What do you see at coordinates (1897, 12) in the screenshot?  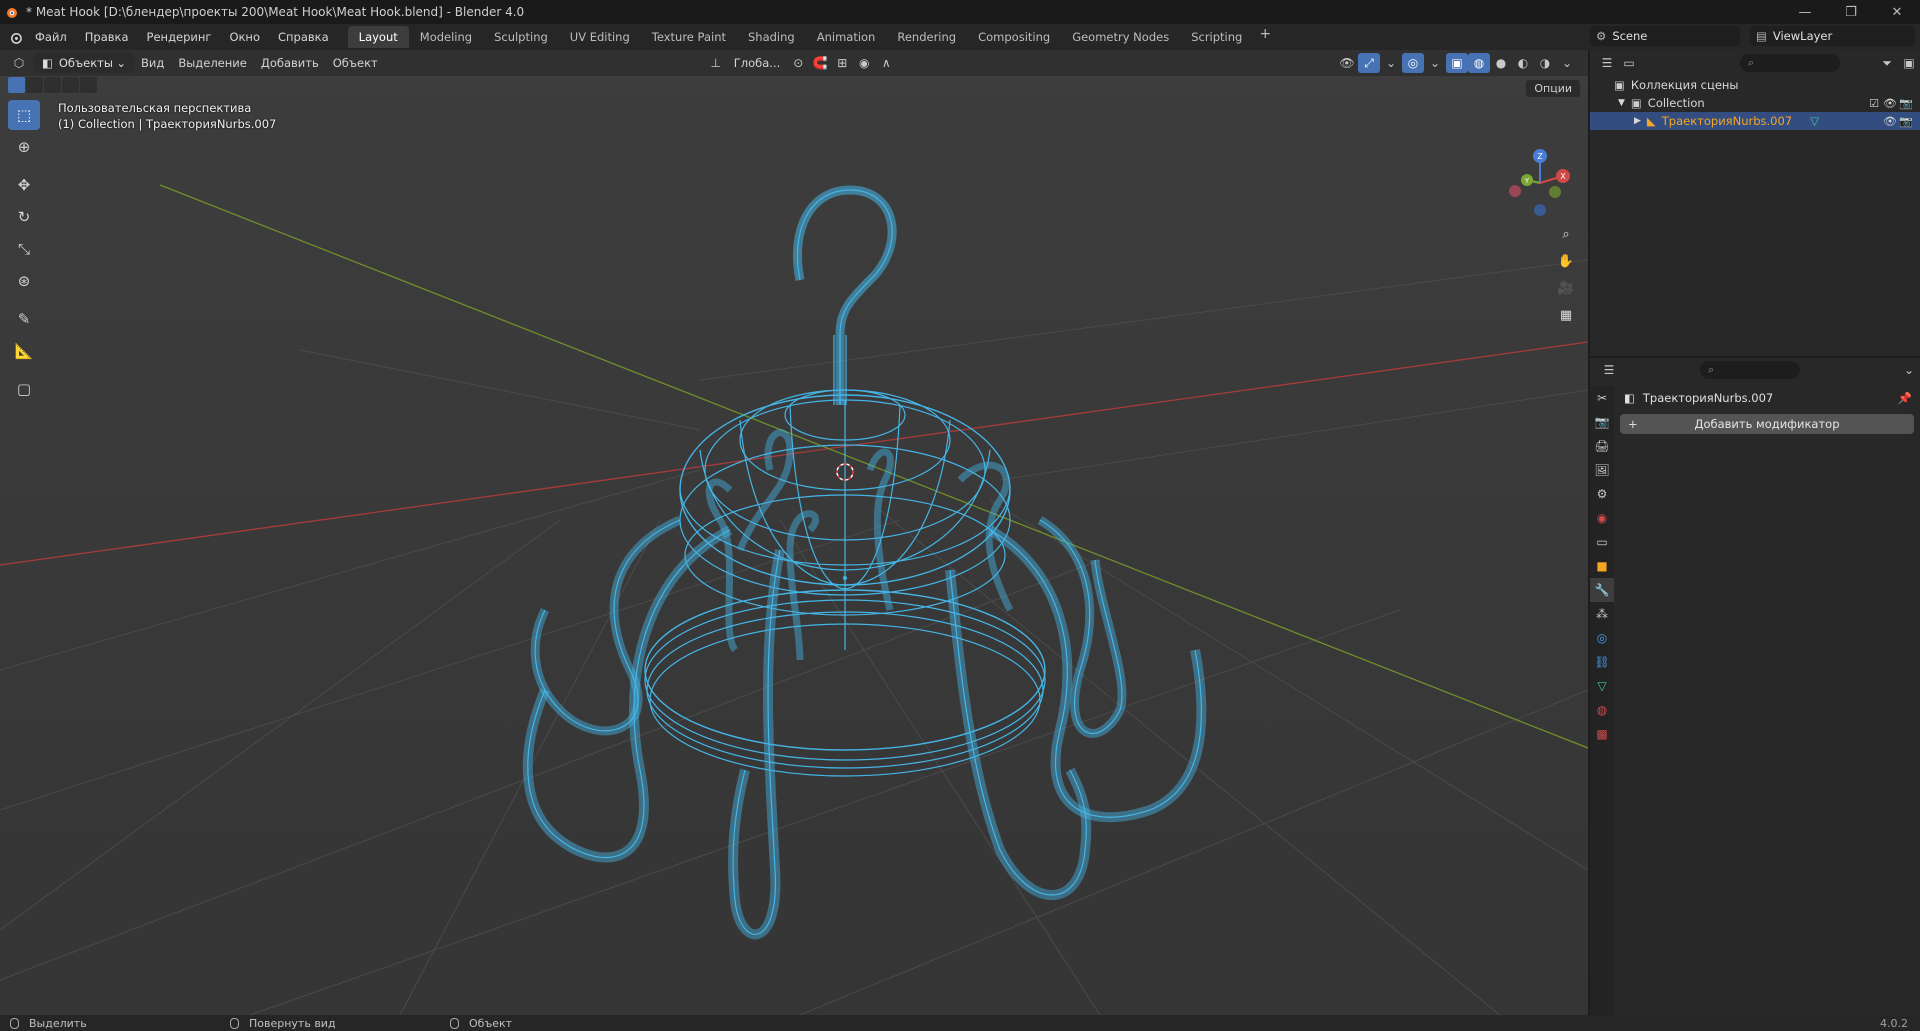 I see `close-button: ✕` at bounding box center [1897, 12].